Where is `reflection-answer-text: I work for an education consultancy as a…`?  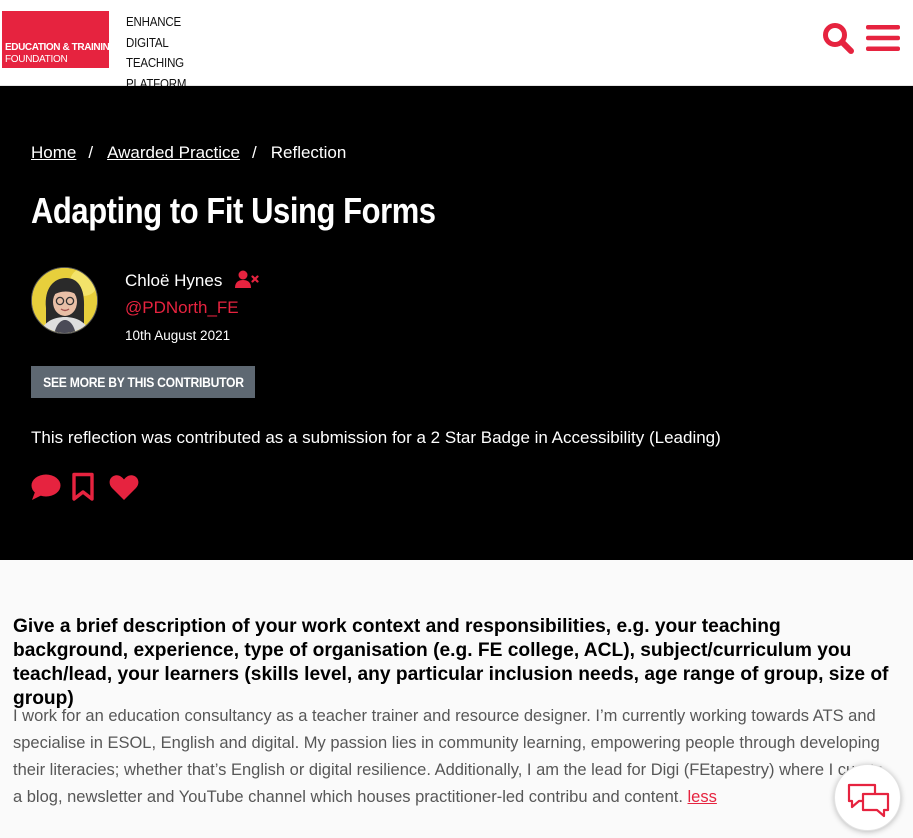 reflection-answer-text: I work for an education consultancy as a… is located at coordinates (448, 756).